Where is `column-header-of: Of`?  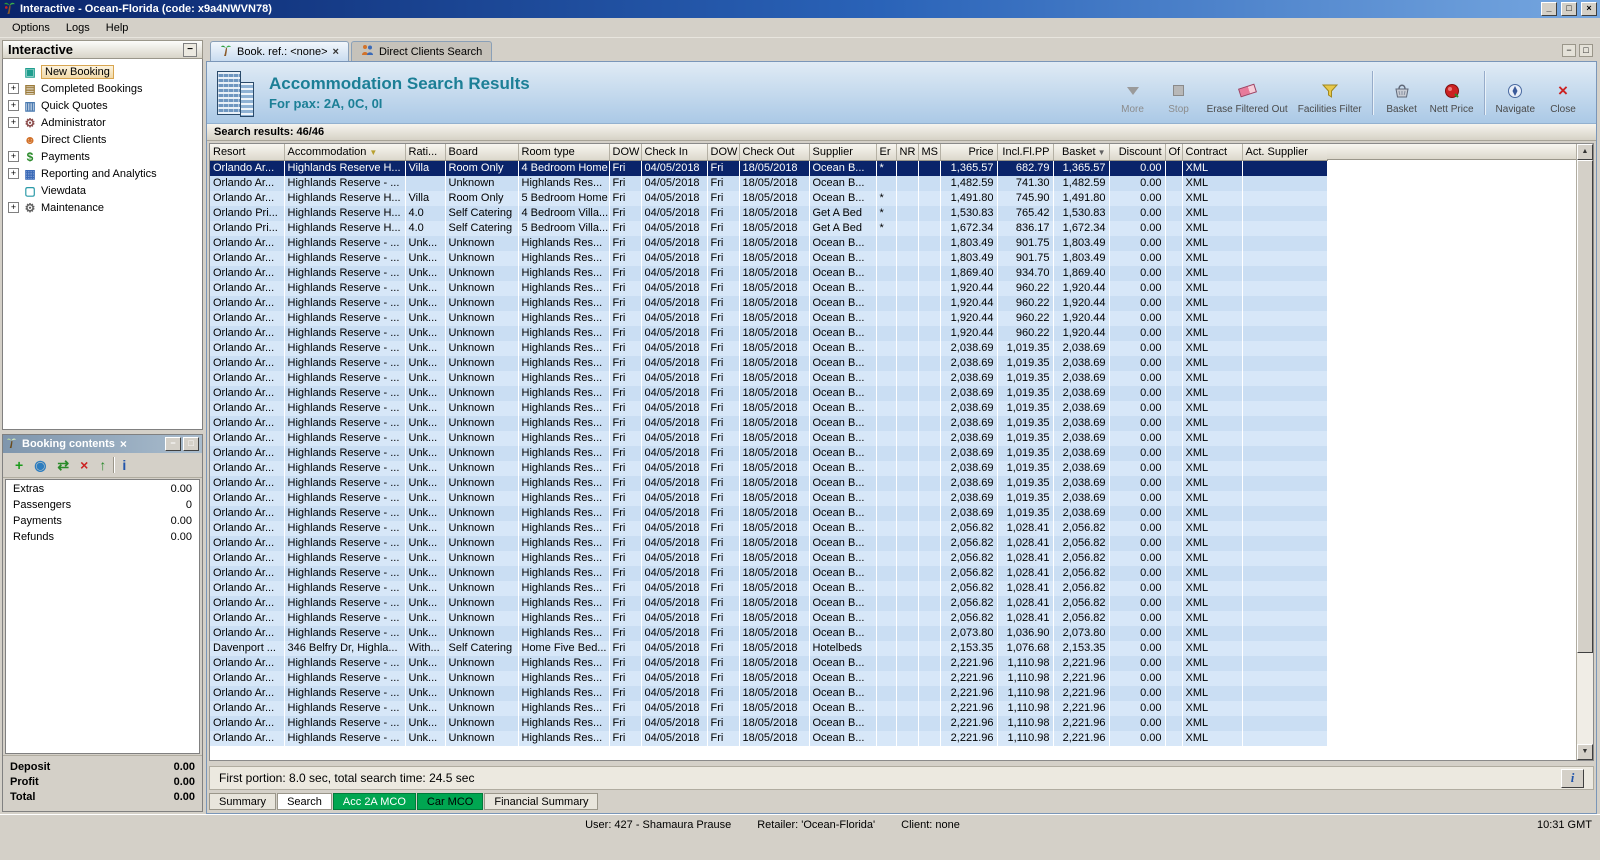 column-header-of: Of is located at coordinates (1174, 152).